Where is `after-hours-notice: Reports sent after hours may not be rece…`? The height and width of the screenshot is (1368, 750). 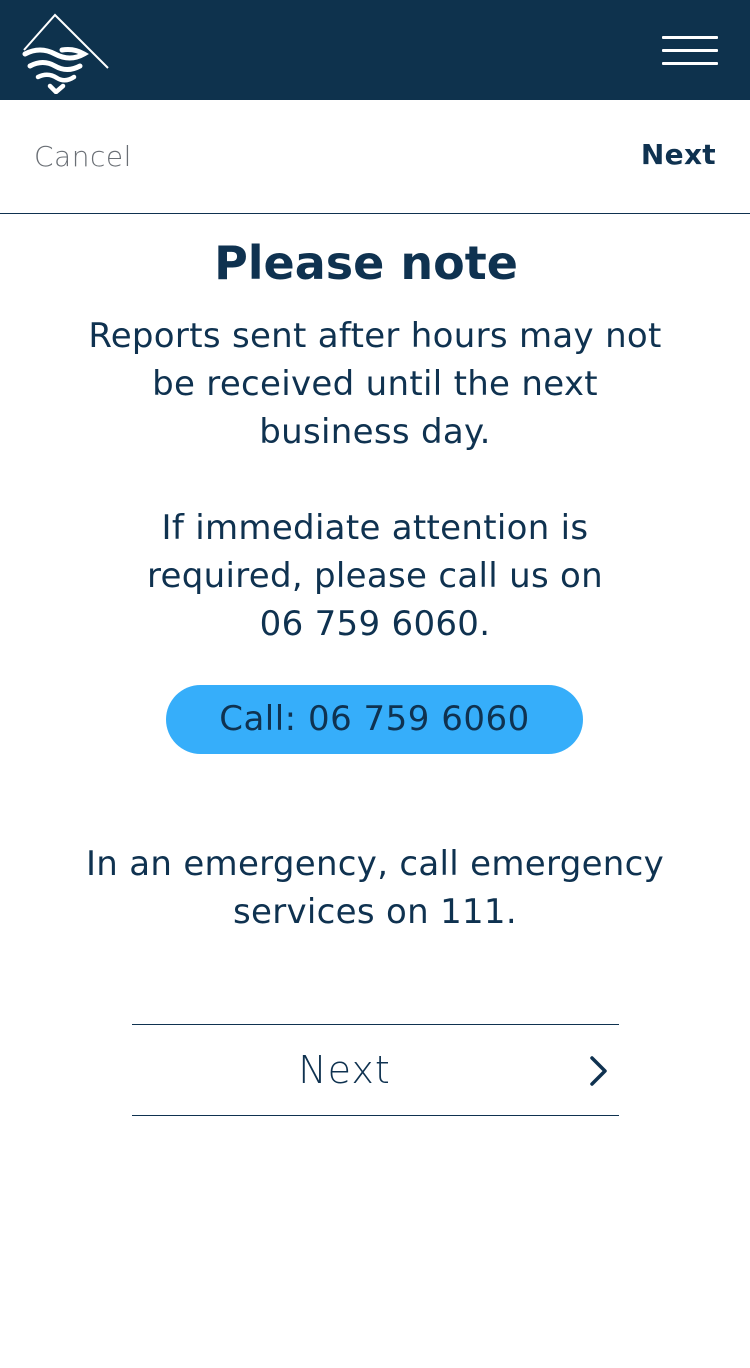 after-hours-notice: Reports sent after hours may not be rece… is located at coordinates (375, 384).